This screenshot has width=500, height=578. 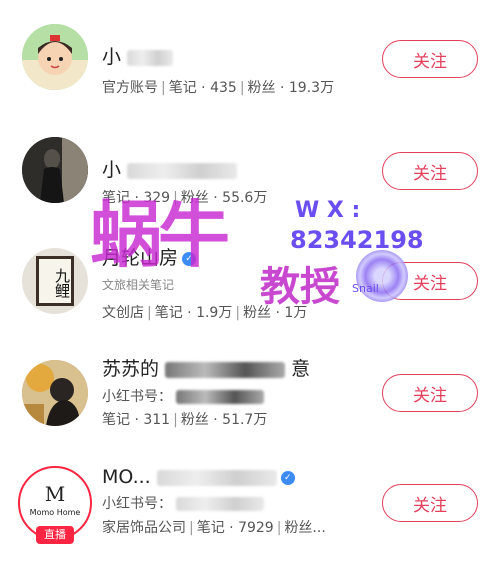 I want to click on calligraphy-avatar-icon: 九鲤, so click(x=55, y=281).